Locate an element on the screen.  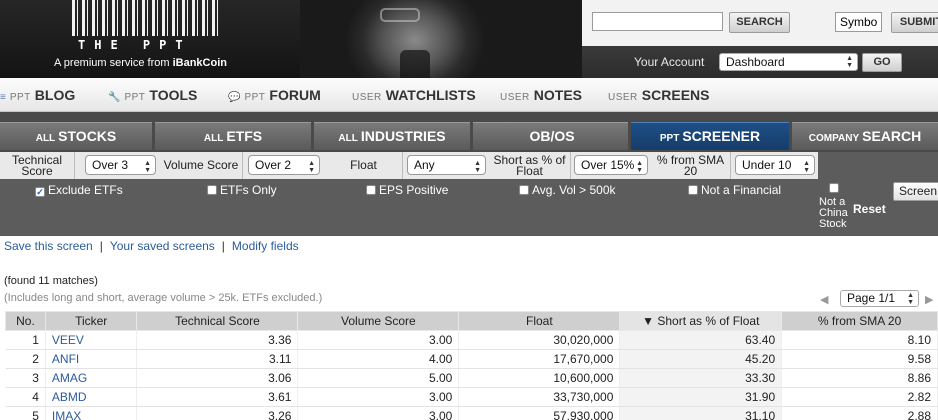
eps-positive-checkbox: EPS Positive is located at coordinates (407, 190).